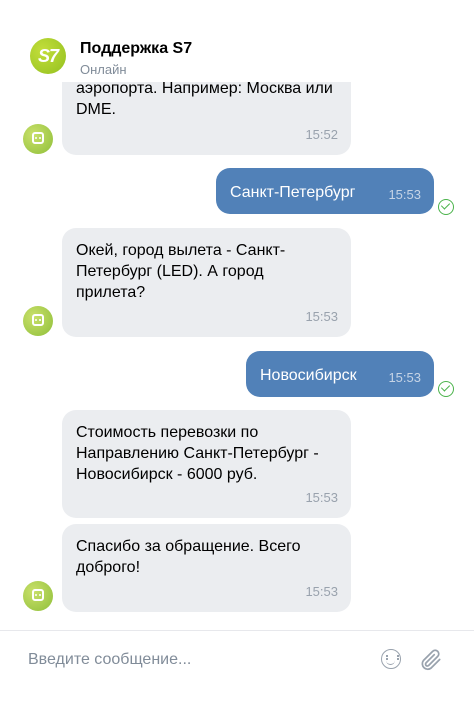 The image size is (474, 705). I want to click on s7-logo: S7, so click(48, 56).